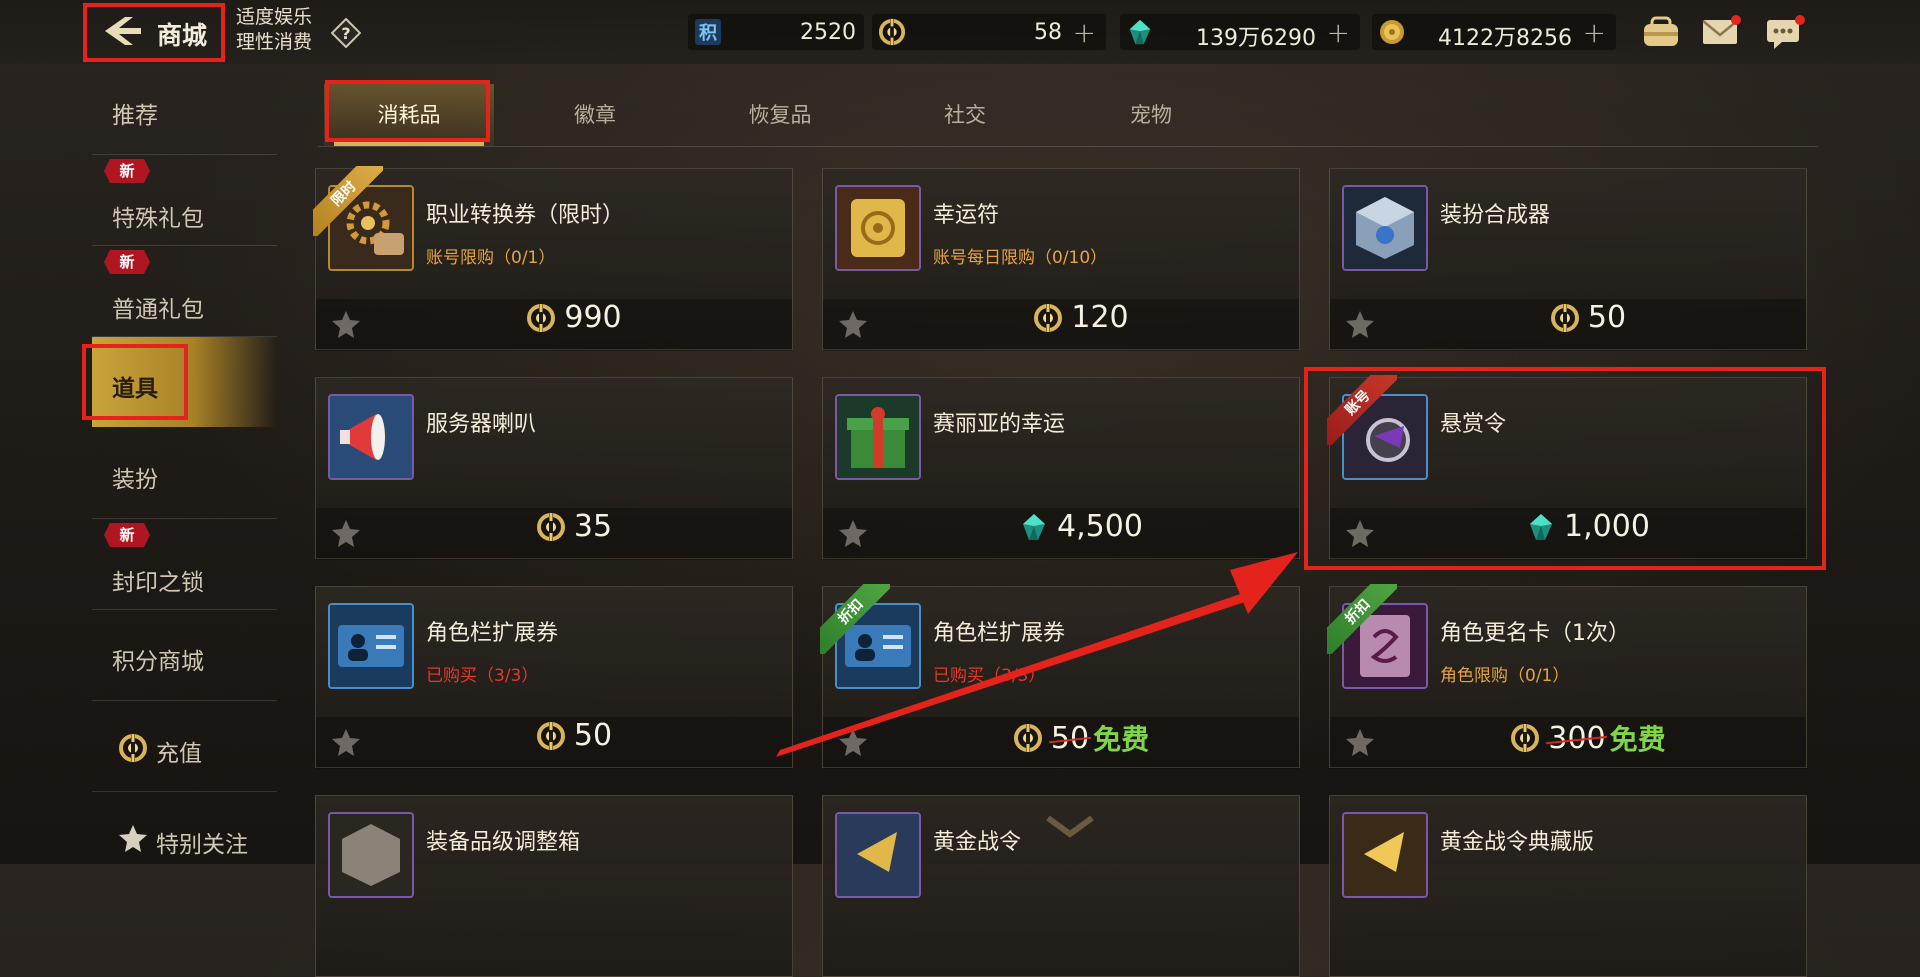 This screenshot has height=977, width=1920. Describe the element at coordinates (158, 662) in the screenshot. I see `sidebar-item-label: 积分商城` at that location.